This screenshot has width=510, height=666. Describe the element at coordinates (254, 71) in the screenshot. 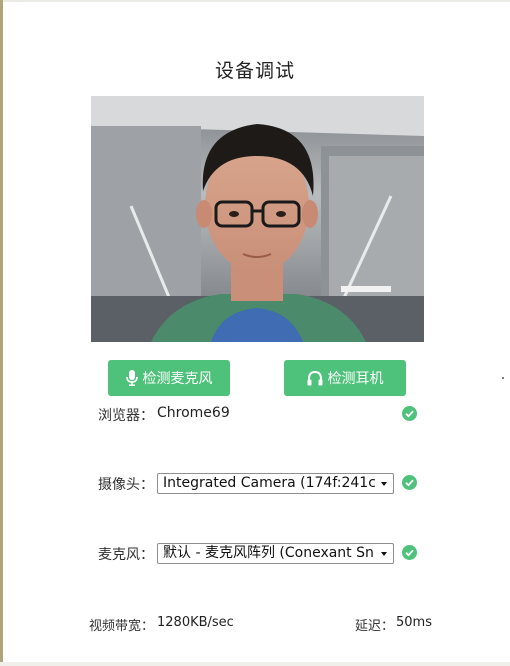

I see `page-title: 设备调试` at that location.